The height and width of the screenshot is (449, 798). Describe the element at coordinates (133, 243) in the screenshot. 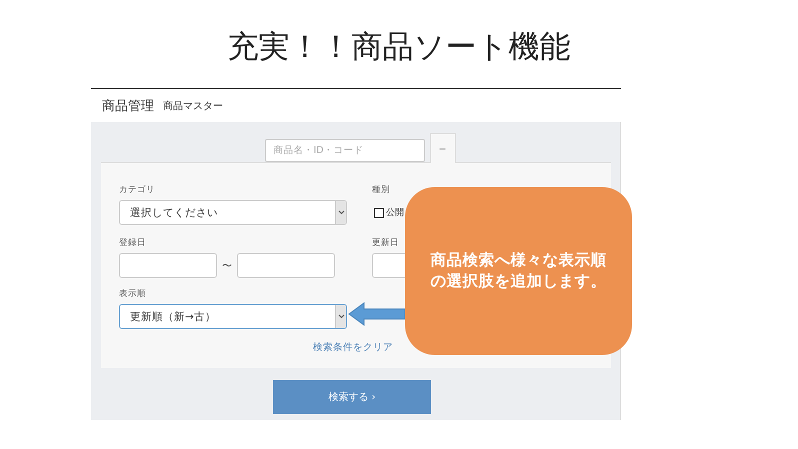

I see `field-label: 登録日` at that location.